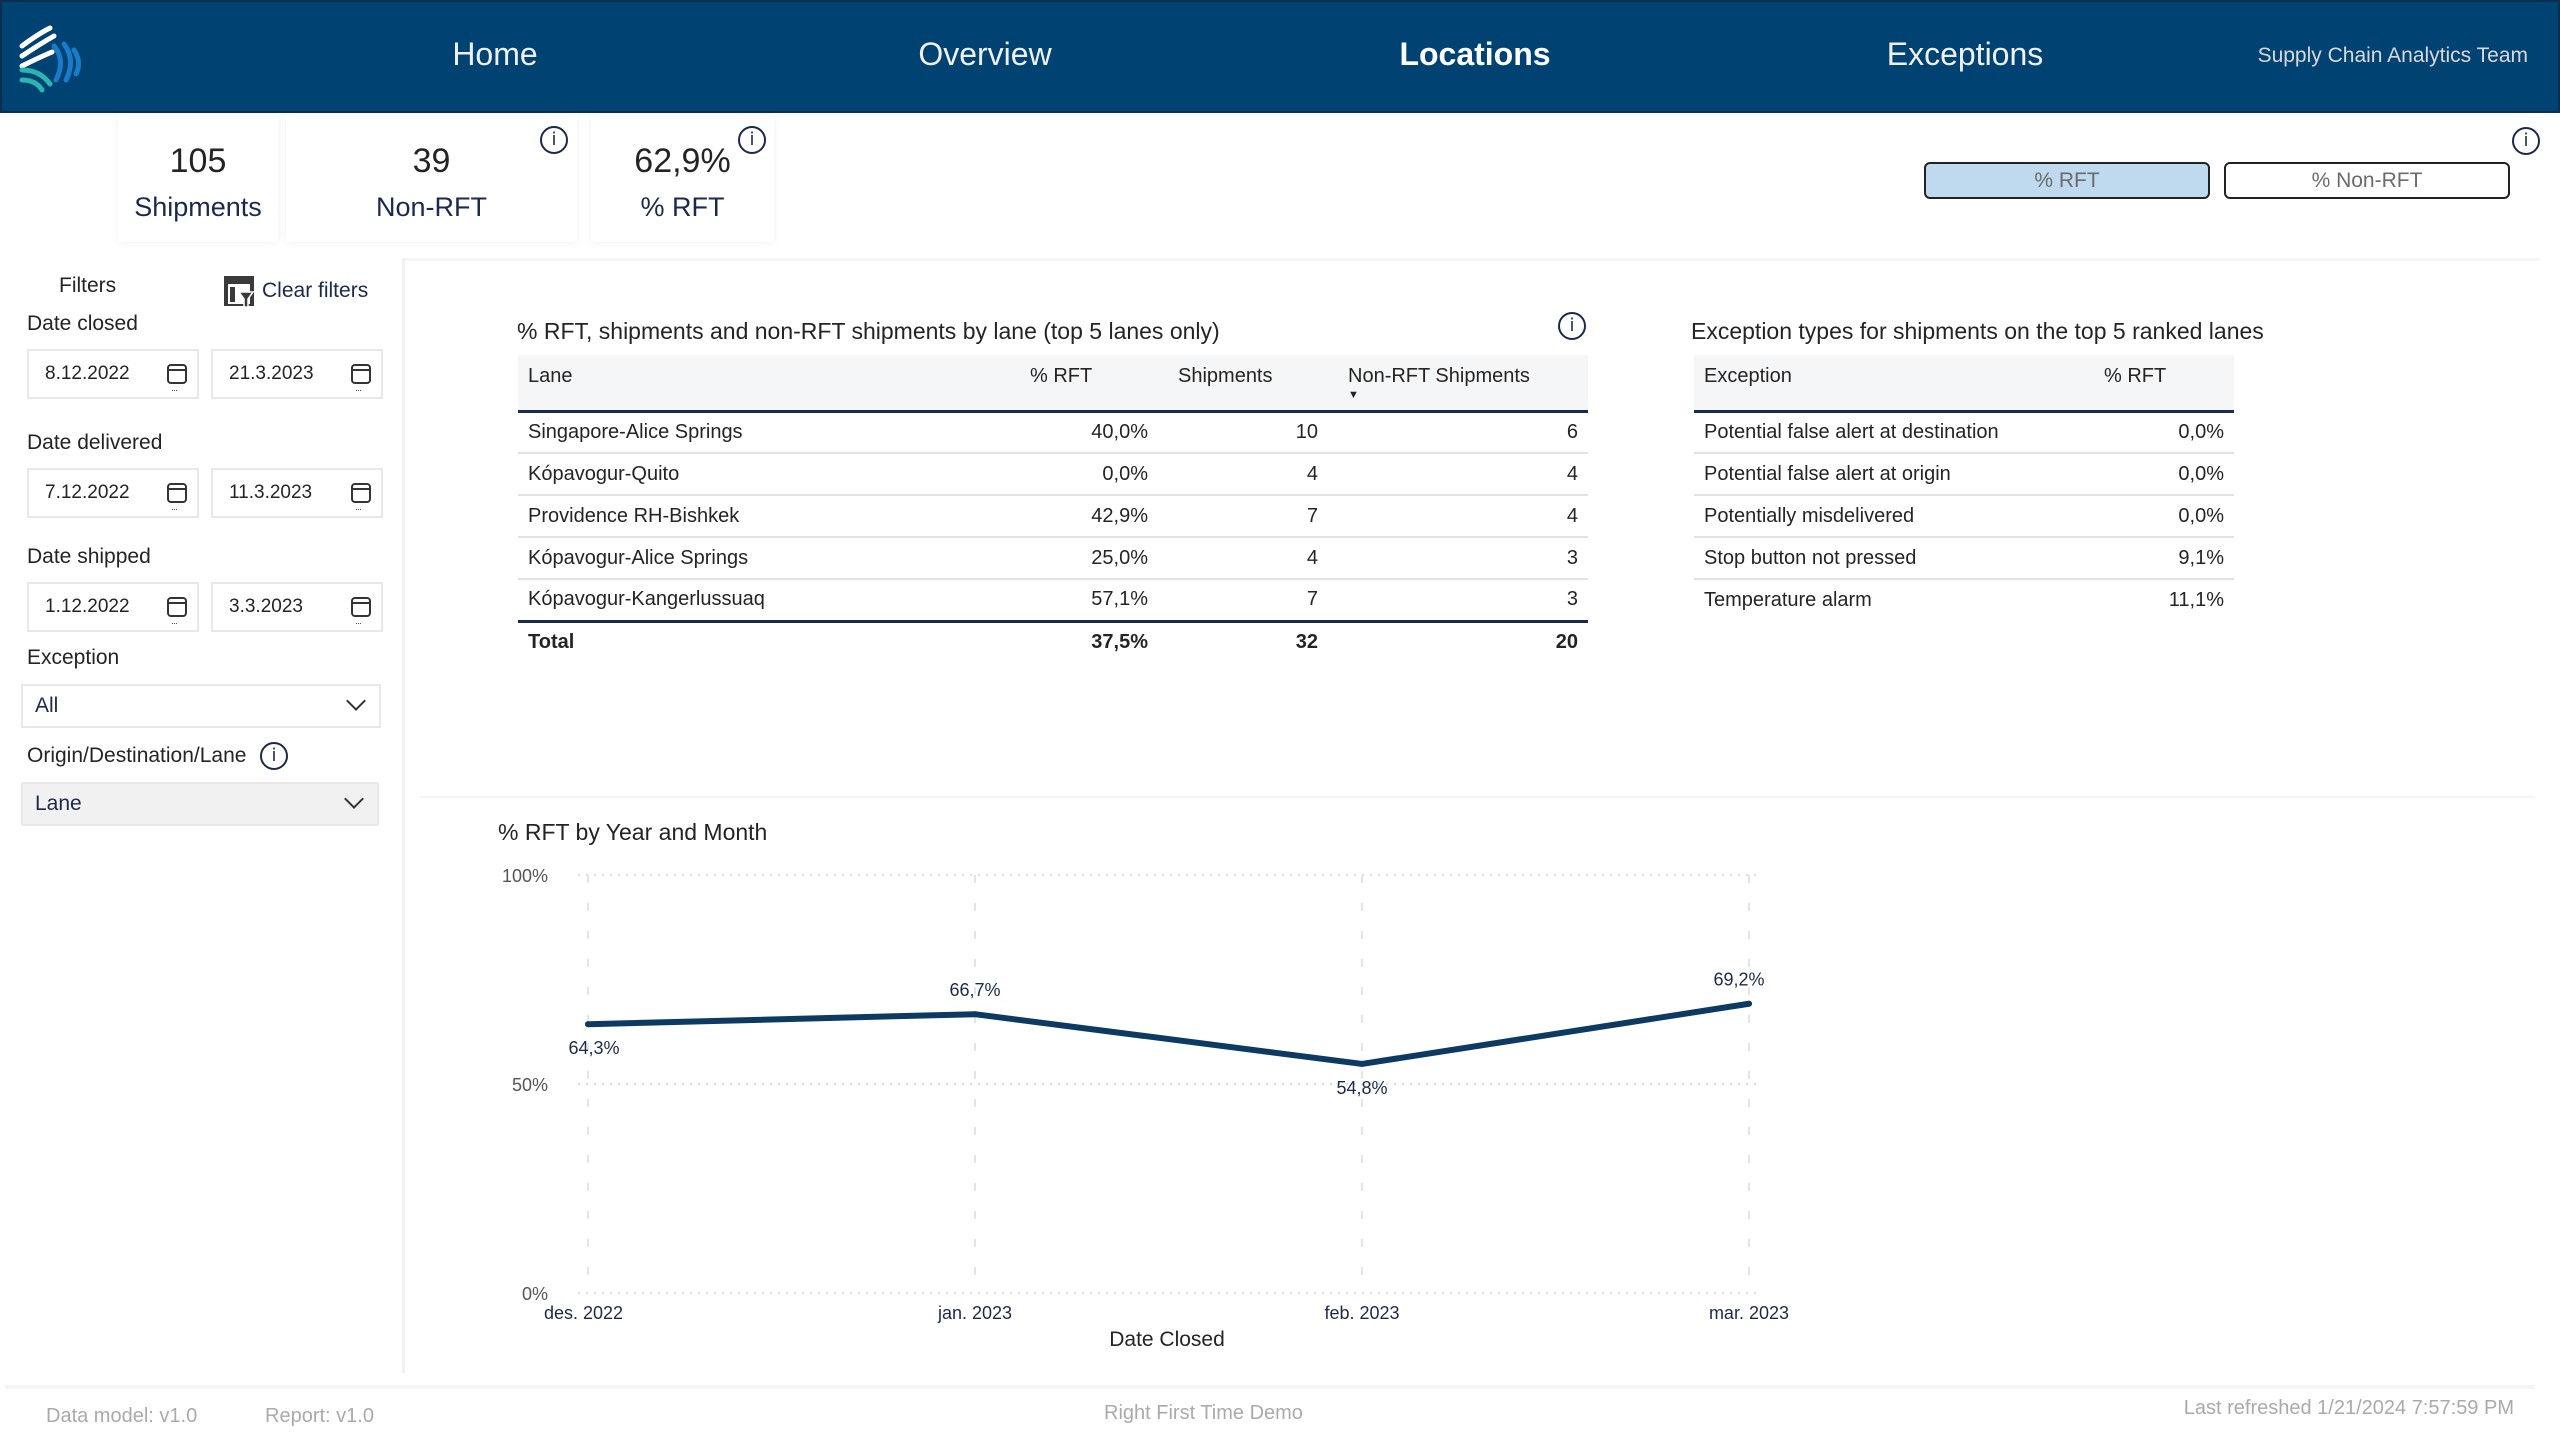 This screenshot has width=2560, height=1439. What do you see at coordinates (1894, 558) in the screenshot?
I see `exception-cell: Stop button not pressed` at bounding box center [1894, 558].